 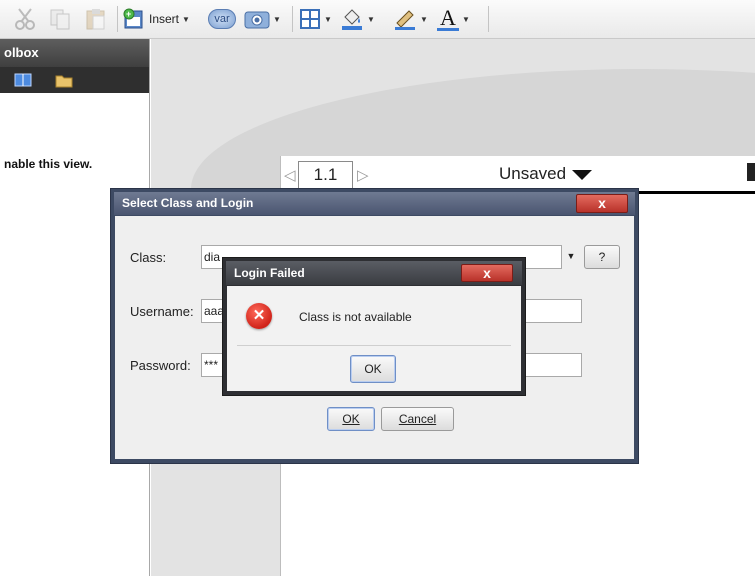 What do you see at coordinates (363, 175) in the screenshot?
I see `next-page-icon: ▷` at bounding box center [363, 175].